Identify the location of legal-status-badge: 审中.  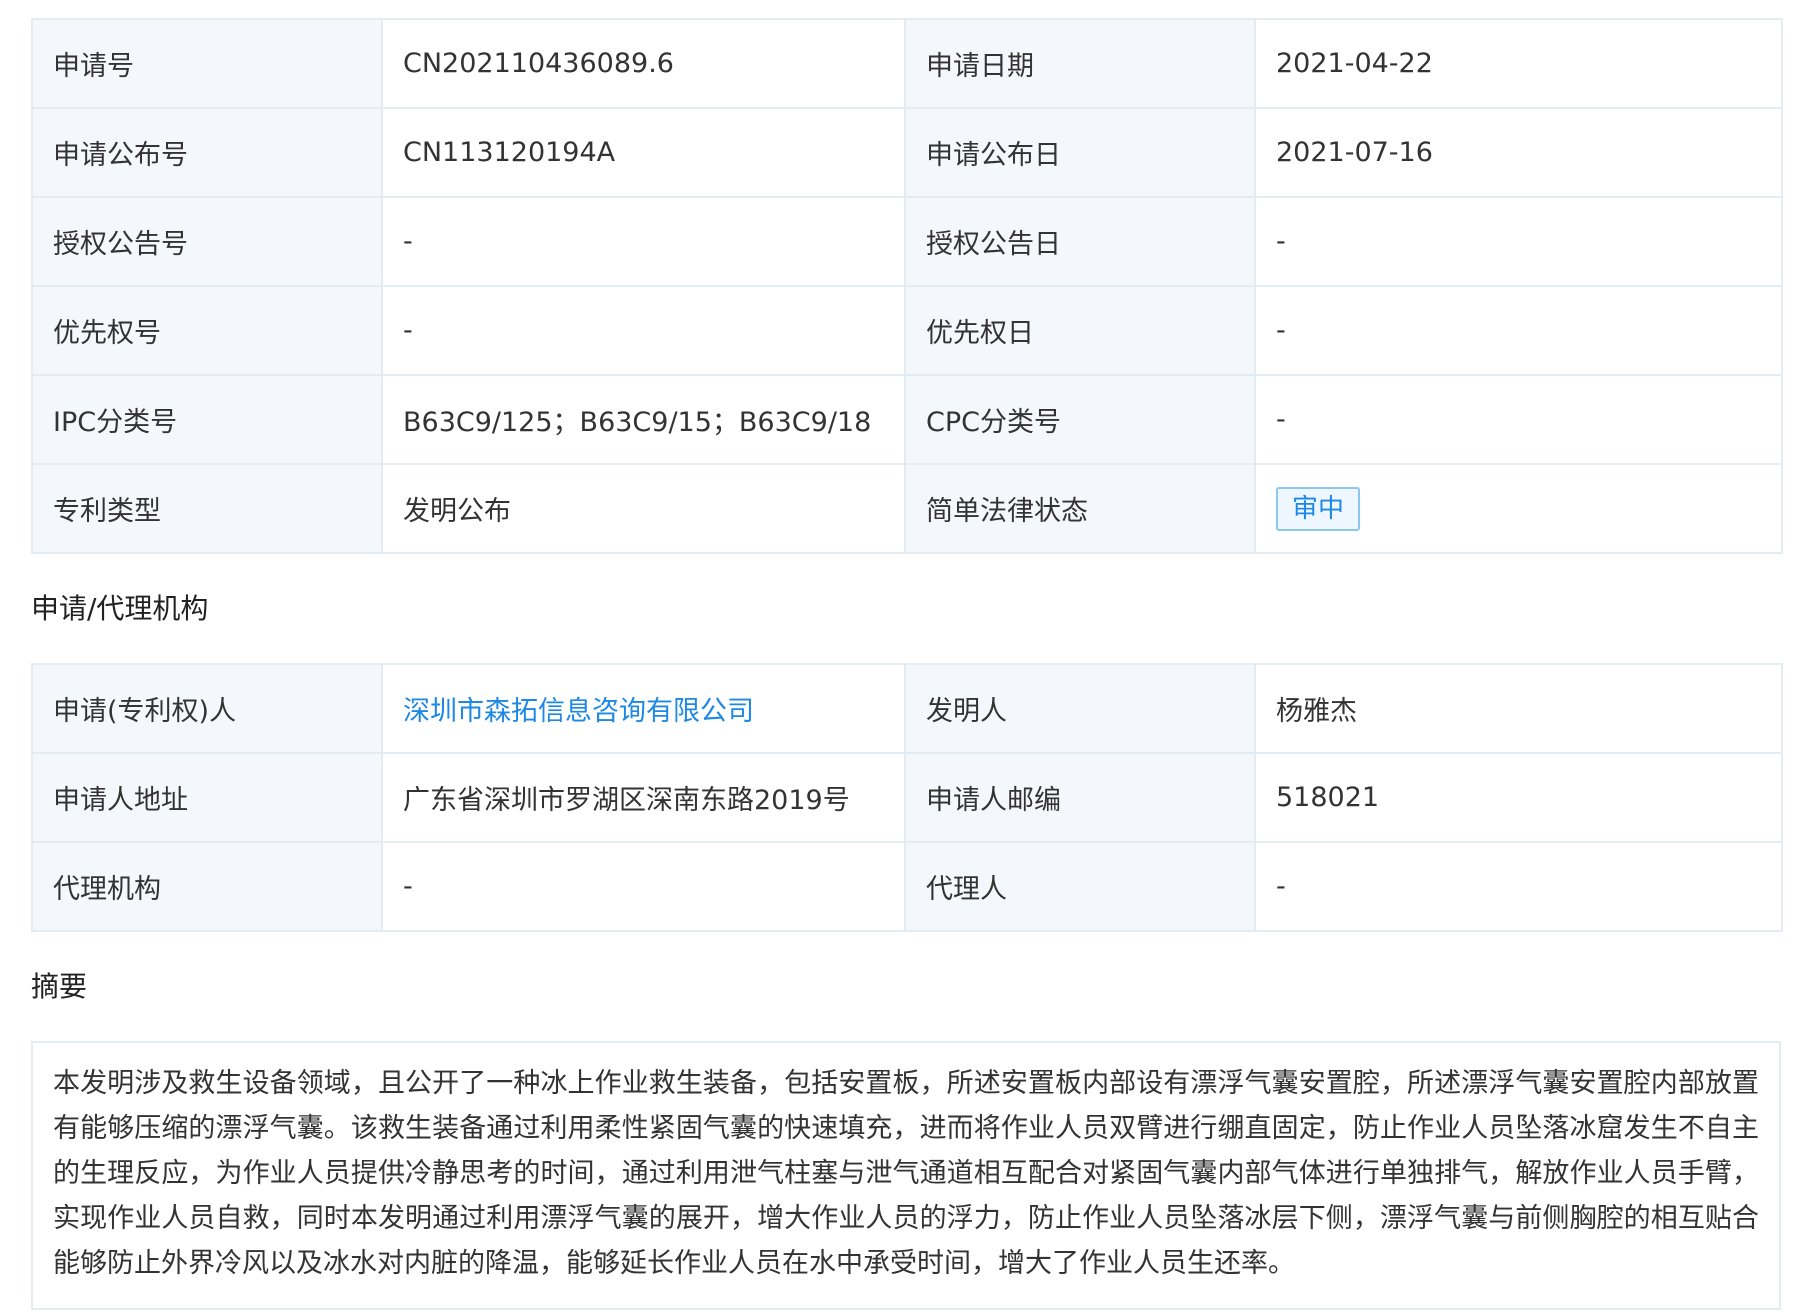
(1318, 508).